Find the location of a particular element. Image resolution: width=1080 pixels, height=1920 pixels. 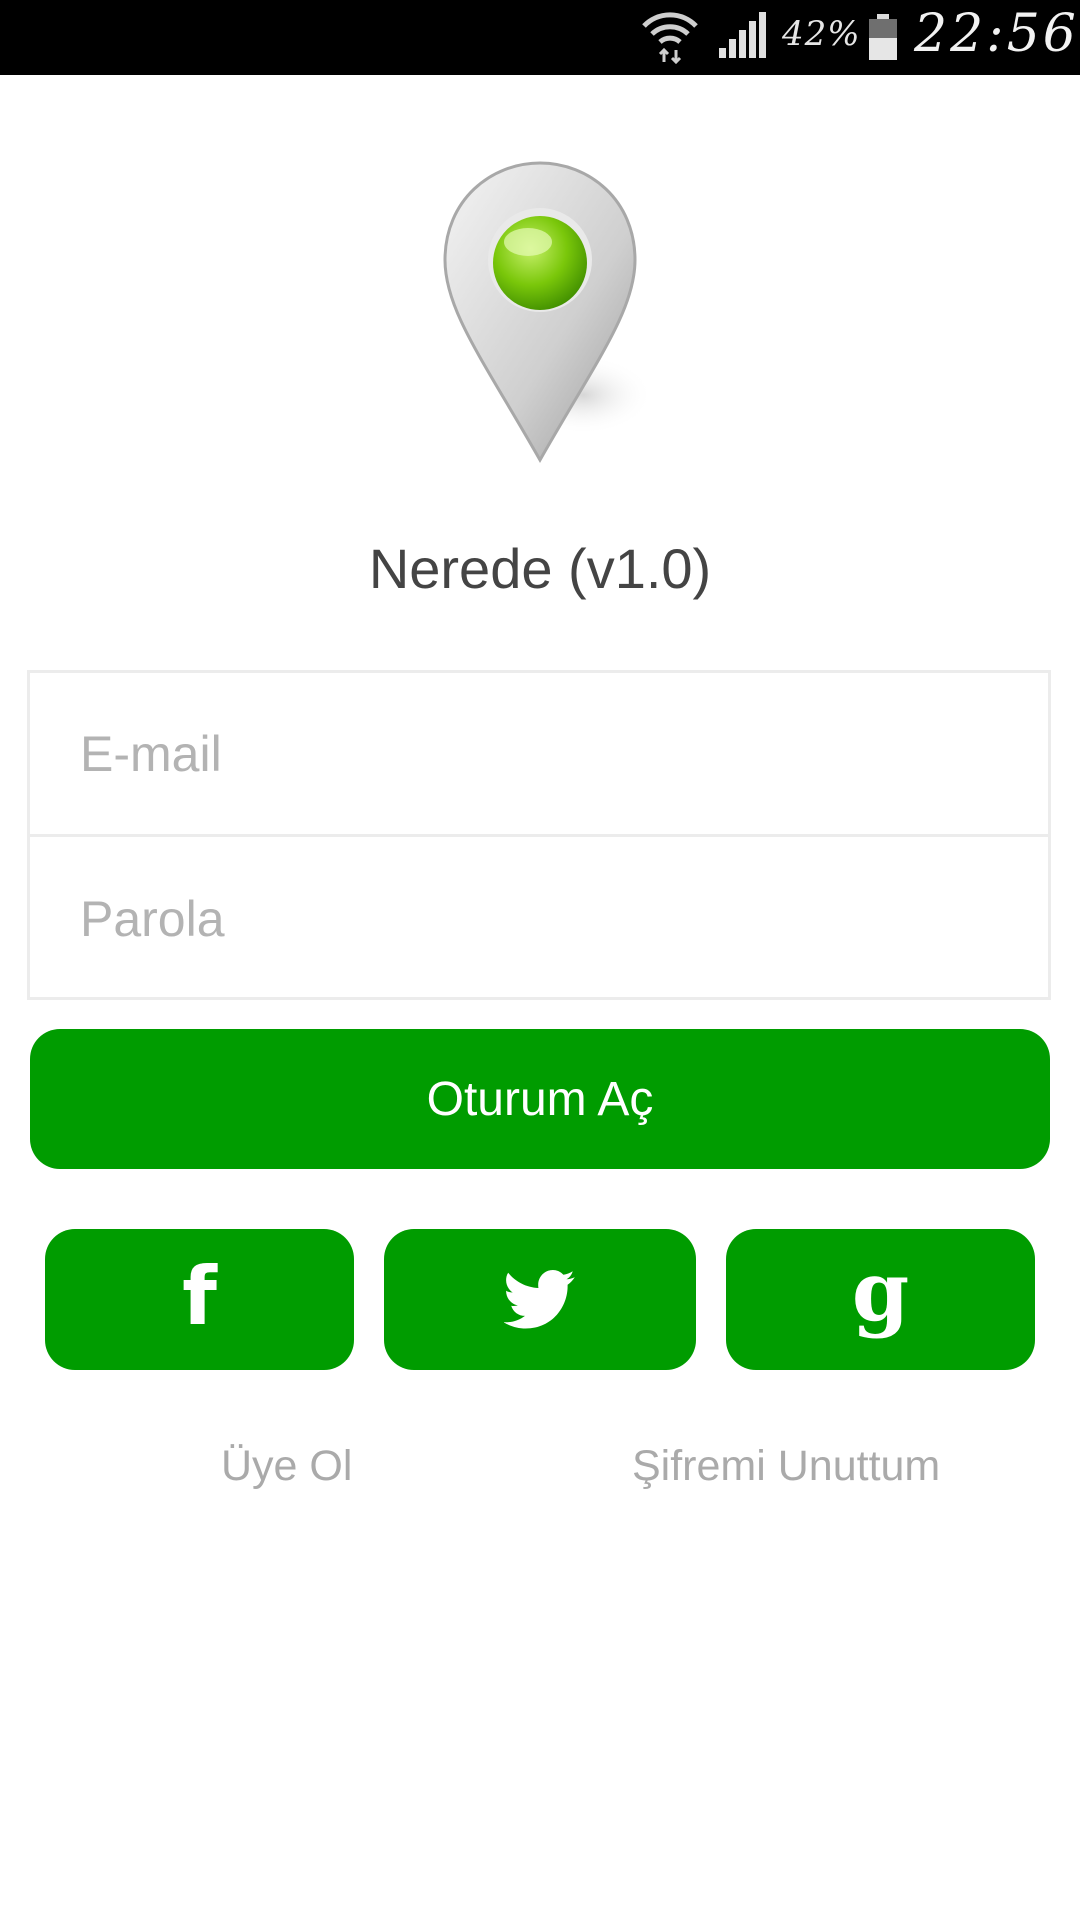

forgot-password-link: Şifremi Unuttum is located at coordinates (786, 1466).